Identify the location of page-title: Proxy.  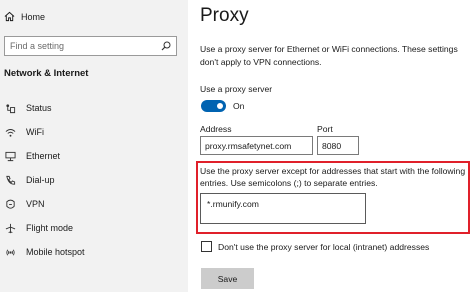
(224, 15).